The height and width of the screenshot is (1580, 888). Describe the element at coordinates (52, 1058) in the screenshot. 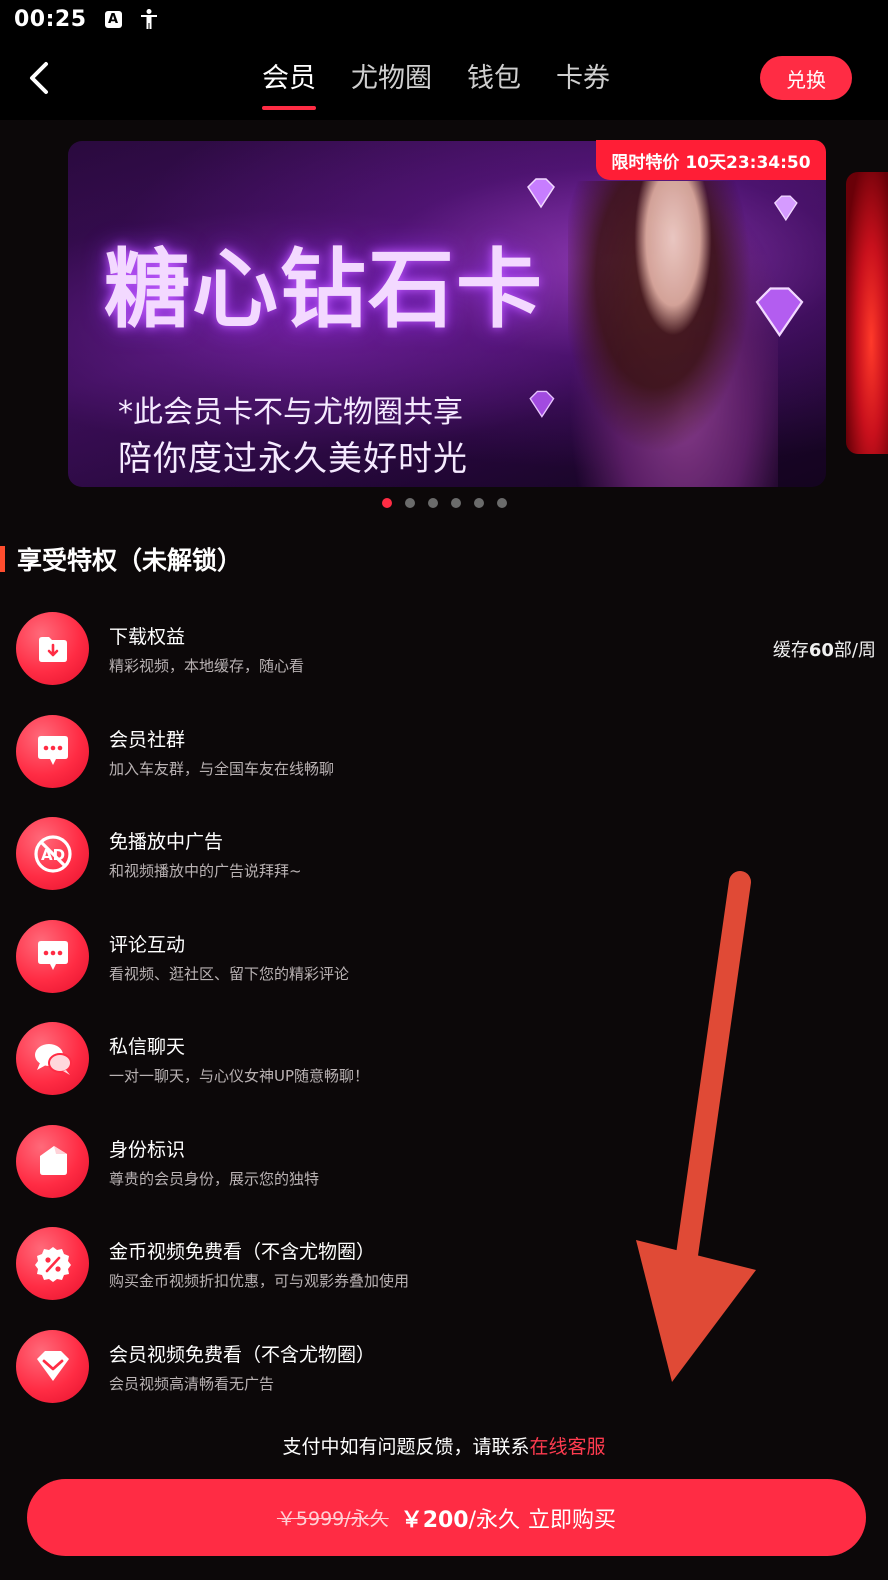

I see `private-message-icon` at that location.